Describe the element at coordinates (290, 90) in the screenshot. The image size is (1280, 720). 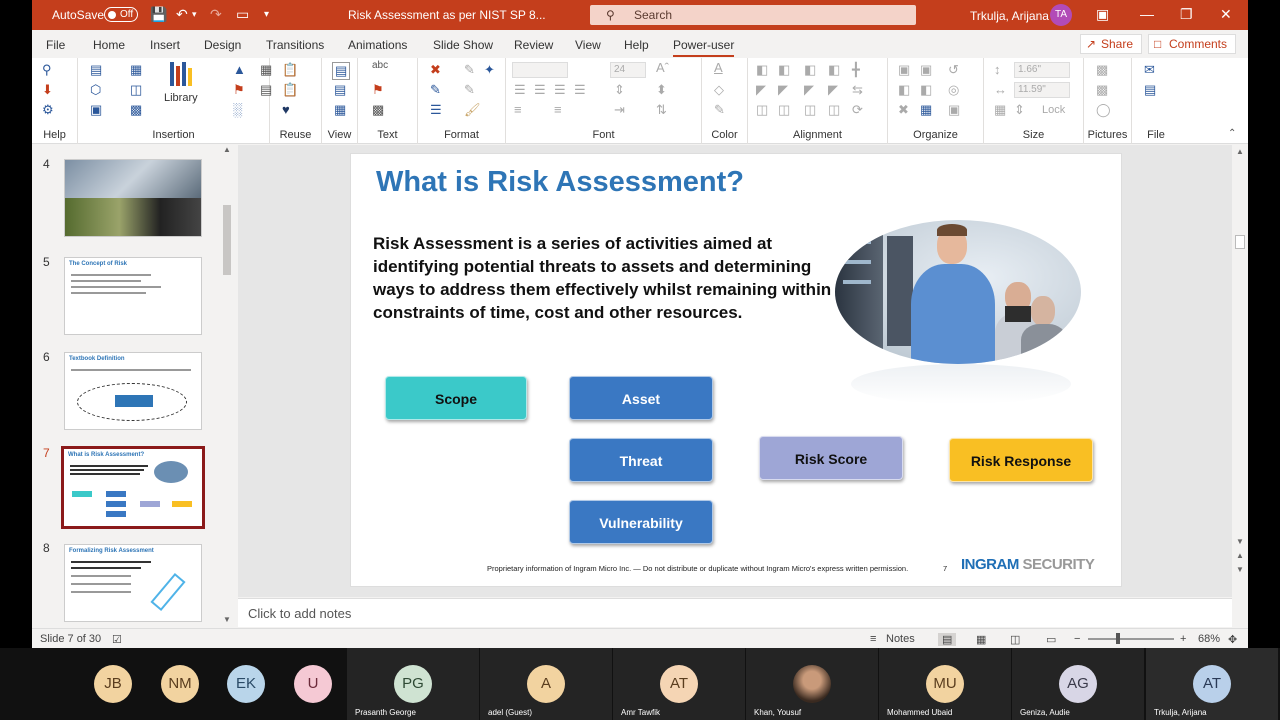
I see `clipboard-icon: 📋` at that location.